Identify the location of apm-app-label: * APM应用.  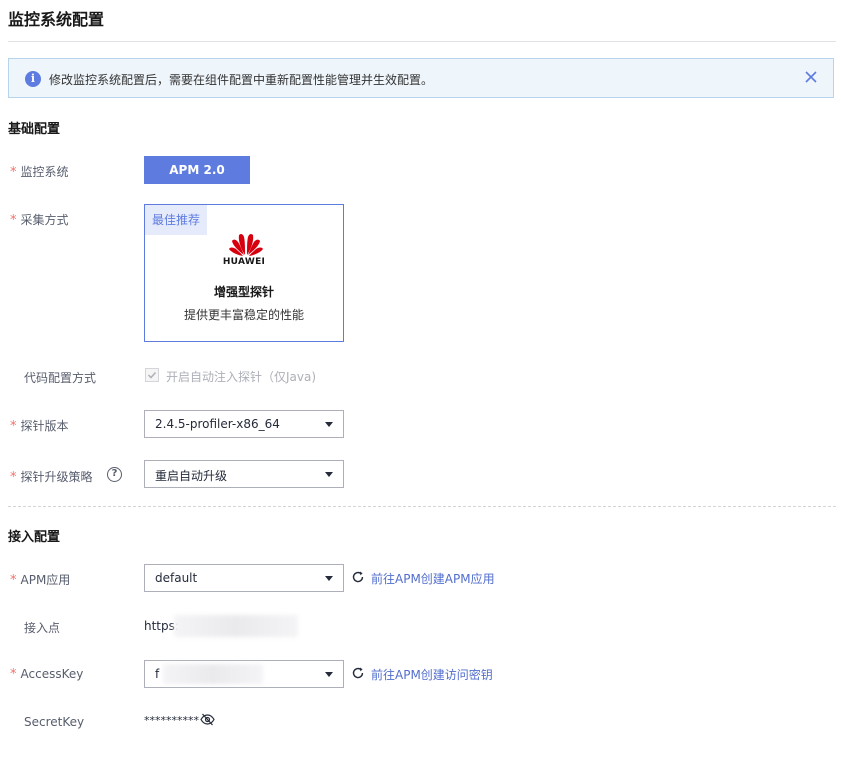
(40, 580).